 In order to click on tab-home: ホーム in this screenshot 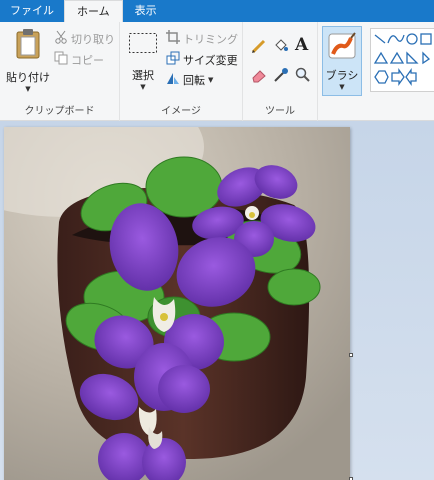, I will do `click(93, 11)`.